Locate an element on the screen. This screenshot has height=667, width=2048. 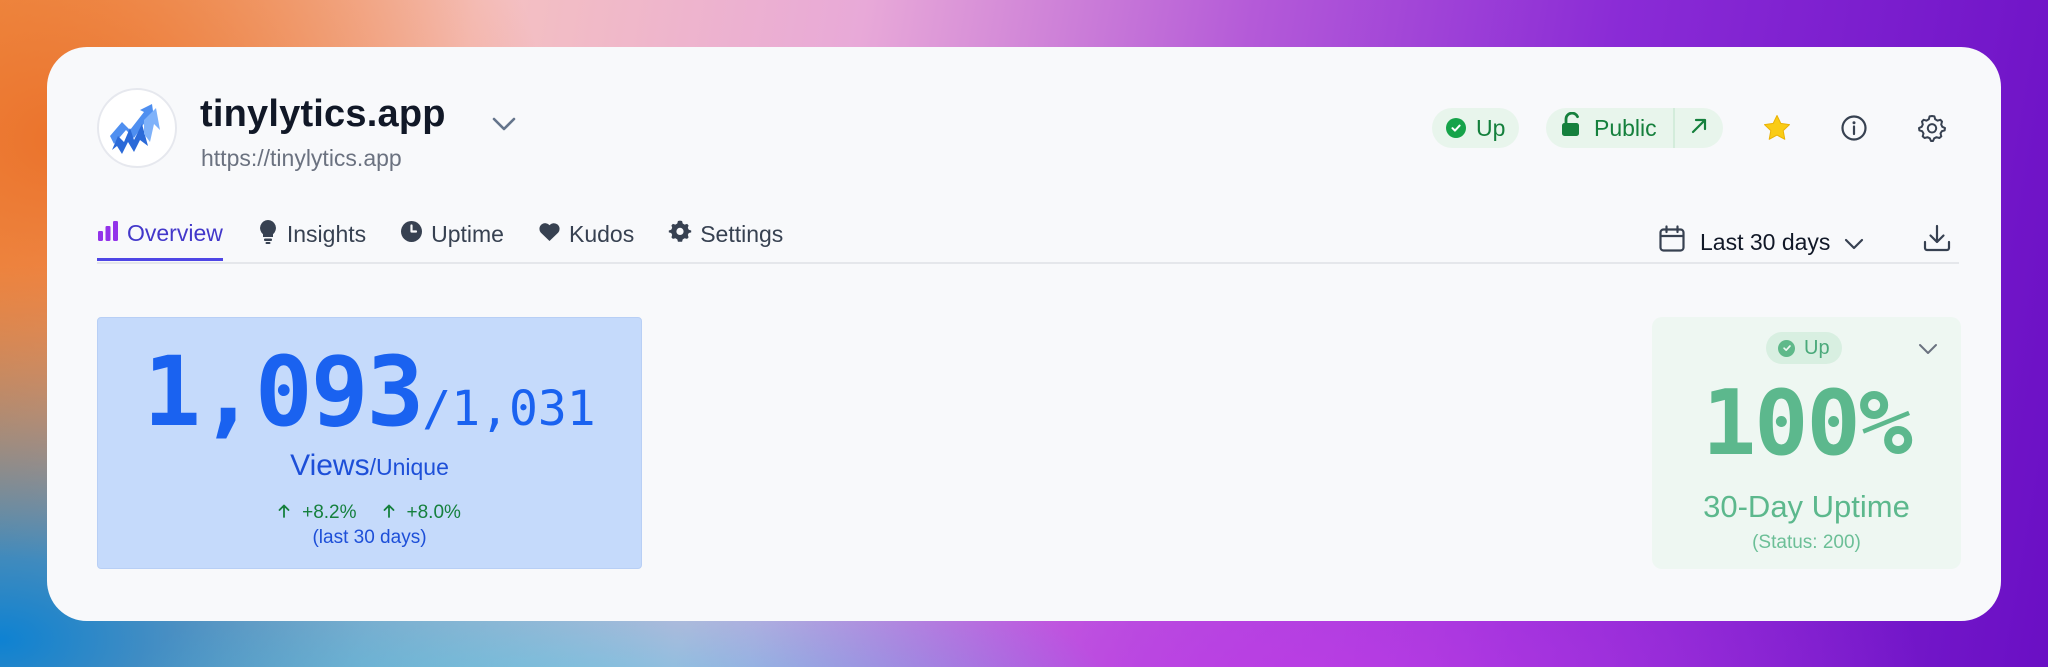
arrow-up-right-icon is located at coordinates (1699, 128).